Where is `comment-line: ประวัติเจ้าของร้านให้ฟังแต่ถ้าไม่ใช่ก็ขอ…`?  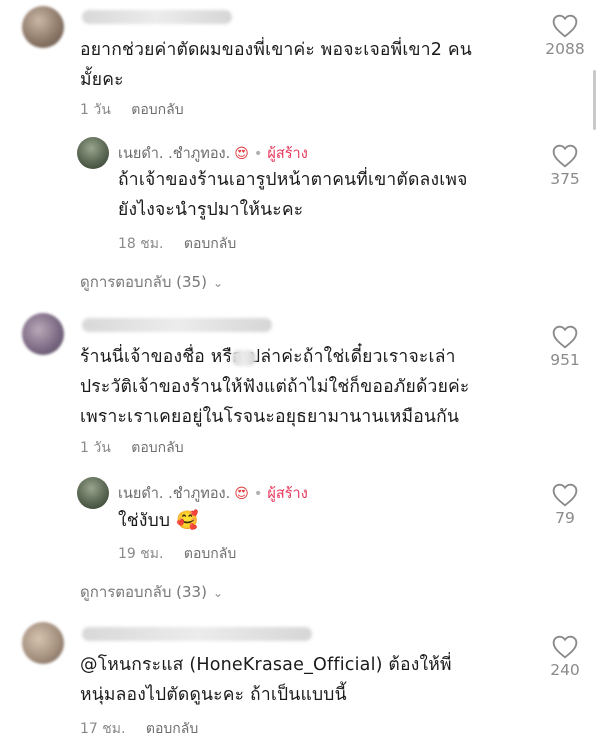 comment-line: ประวัติเจ้าของร้านให้ฟังแต่ถ้าไม่ใช่ก็ขอ… is located at coordinates (275, 387).